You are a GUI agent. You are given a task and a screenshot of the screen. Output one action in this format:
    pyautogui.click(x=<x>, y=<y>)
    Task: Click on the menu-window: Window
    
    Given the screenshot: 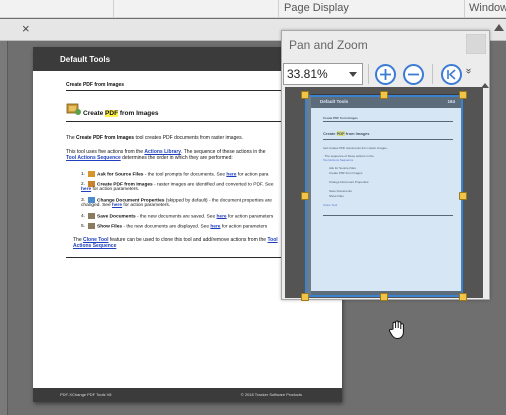 What is the action you would take?
    pyautogui.click(x=487, y=8)
    